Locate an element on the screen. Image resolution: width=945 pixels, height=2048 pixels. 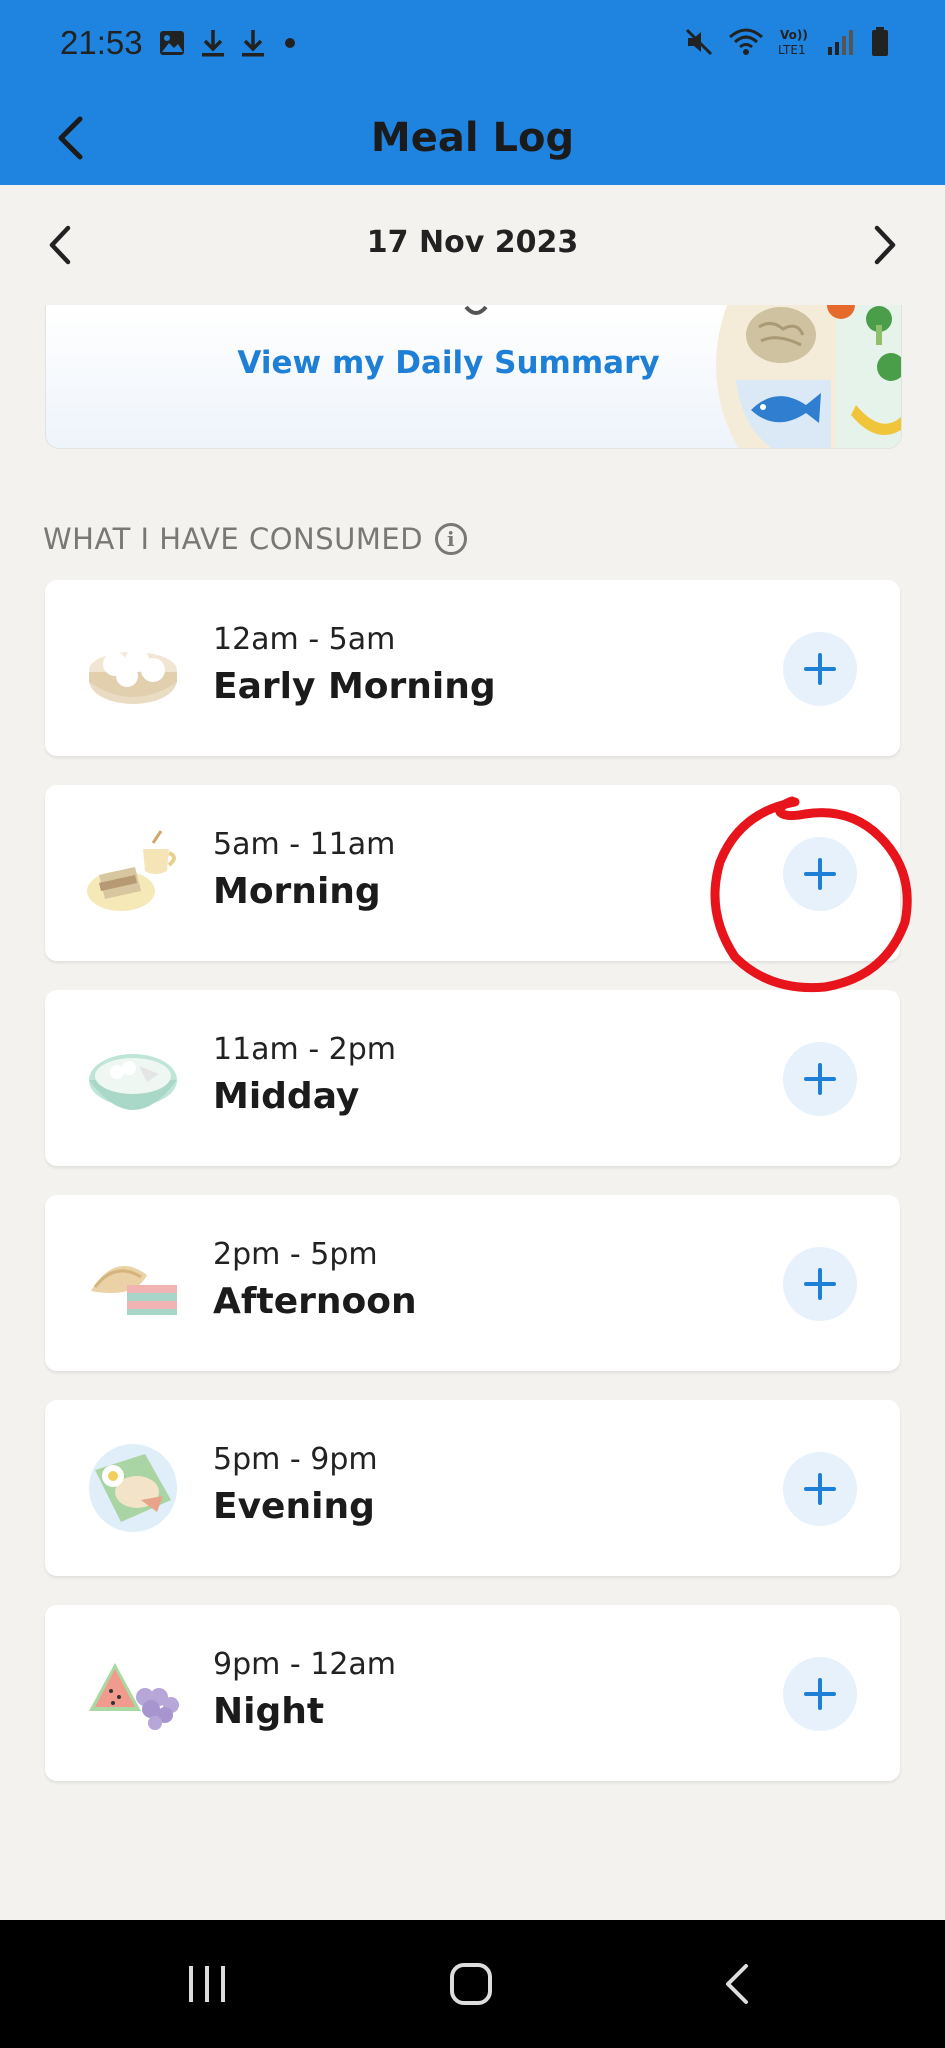
signal-icon is located at coordinates (840, 42).